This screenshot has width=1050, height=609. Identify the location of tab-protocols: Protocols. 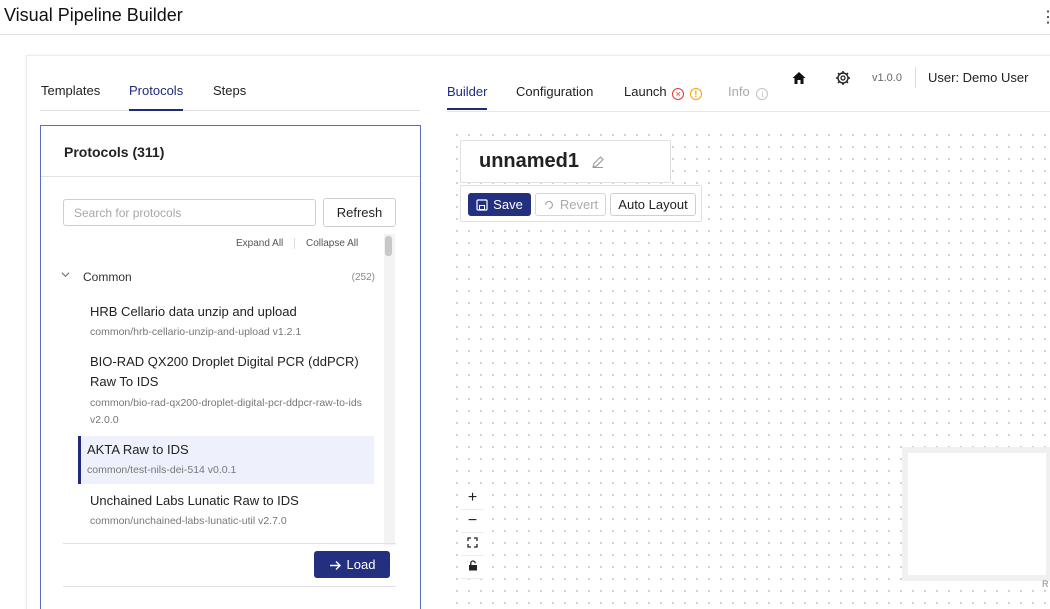
(156, 97).